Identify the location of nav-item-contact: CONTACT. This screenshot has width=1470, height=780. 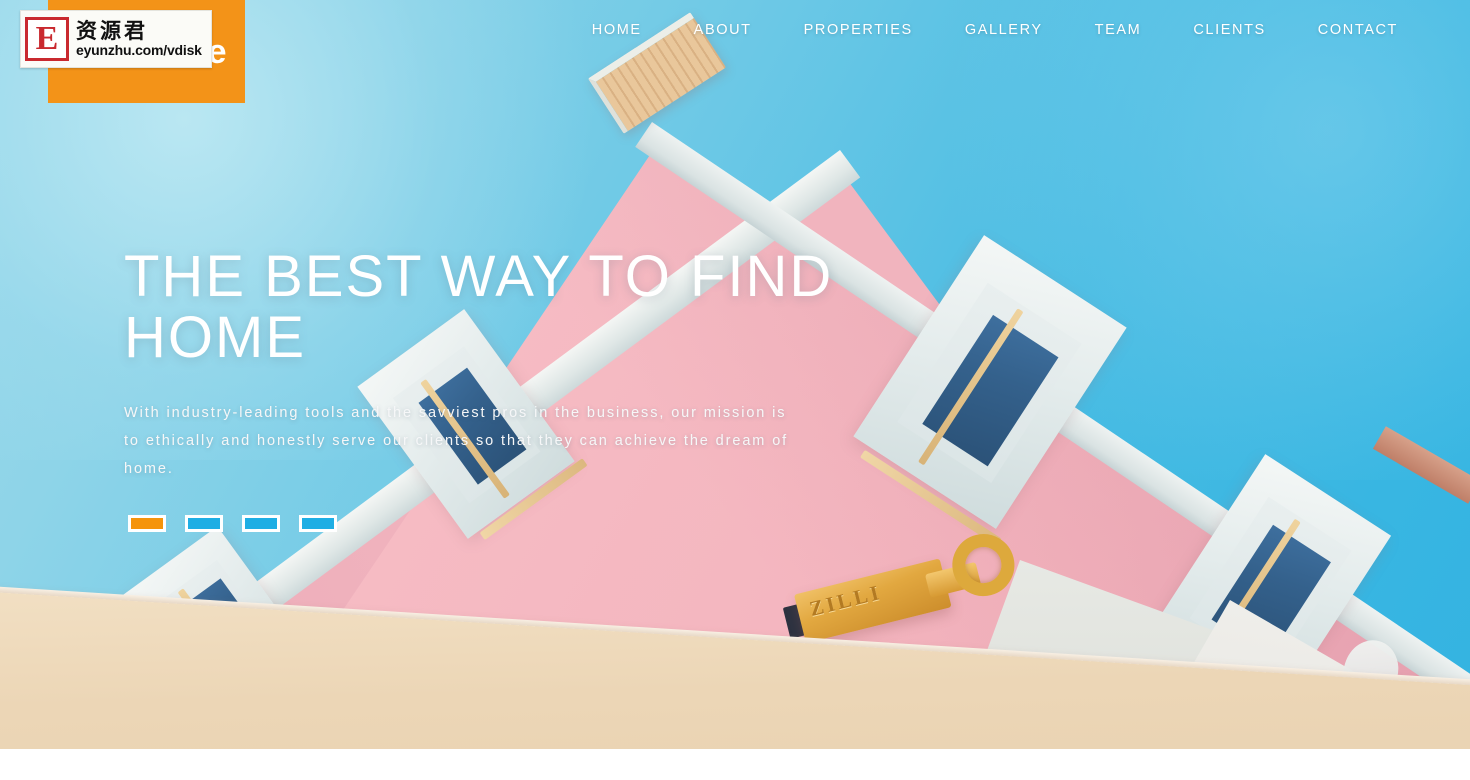
(1358, 30).